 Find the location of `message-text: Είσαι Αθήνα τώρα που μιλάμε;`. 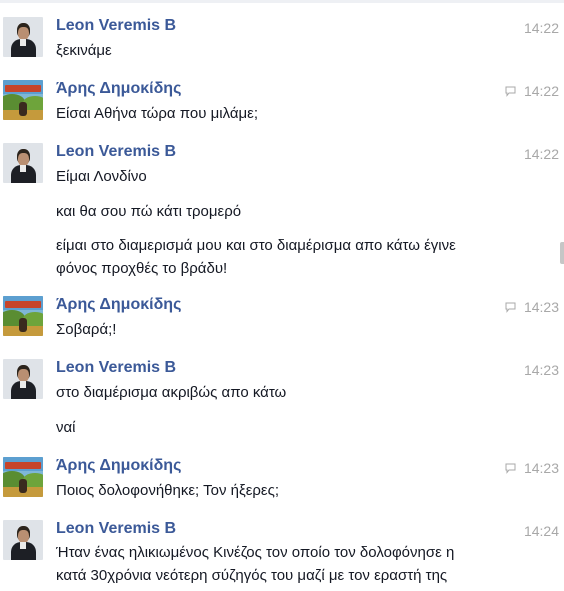

message-text: Είσαι Αθήνα τώρα που μιλάμε; is located at coordinates (157, 113).